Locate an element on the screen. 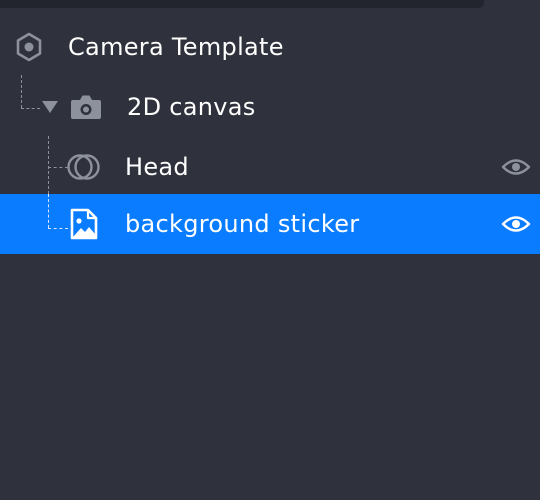 Image resolution: width=540 pixels, height=500 pixels. tree-row-head: Head is located at coordinates (270, 167).